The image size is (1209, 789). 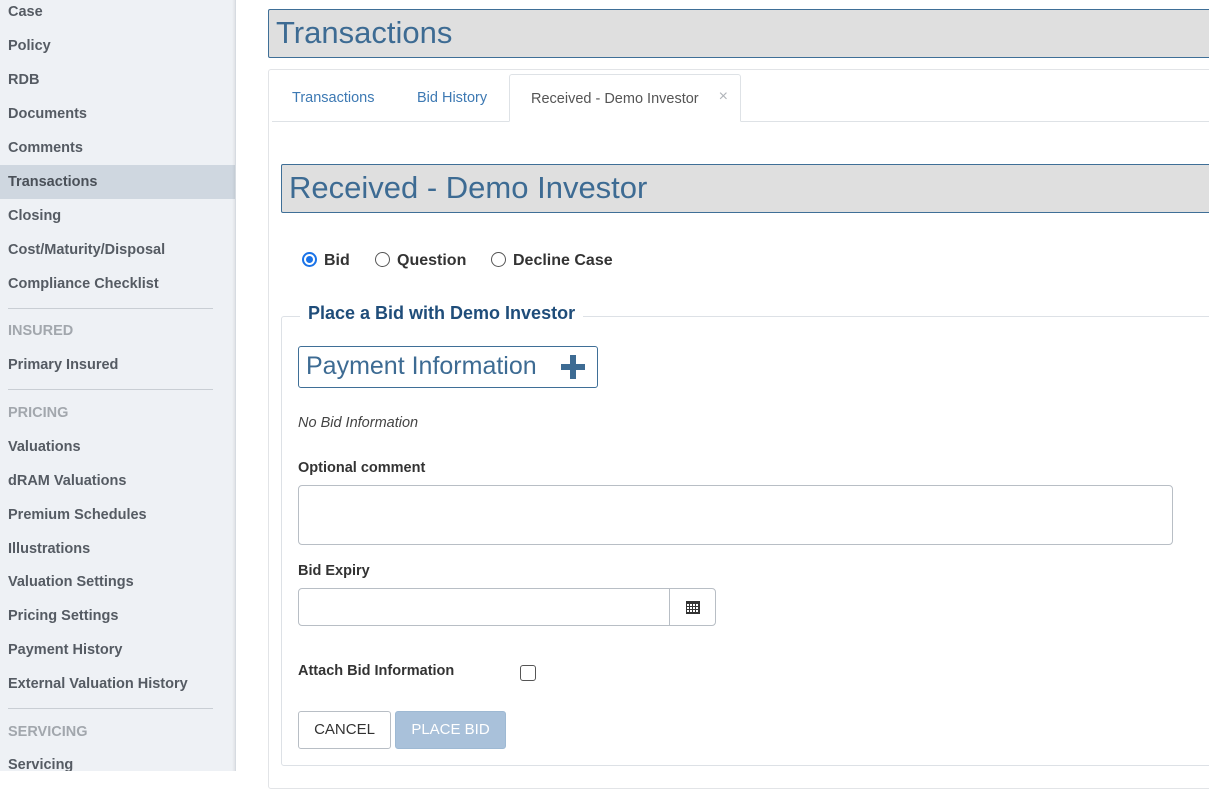 I want to click on radio-question-label: Question, so click(x=432, y=260).